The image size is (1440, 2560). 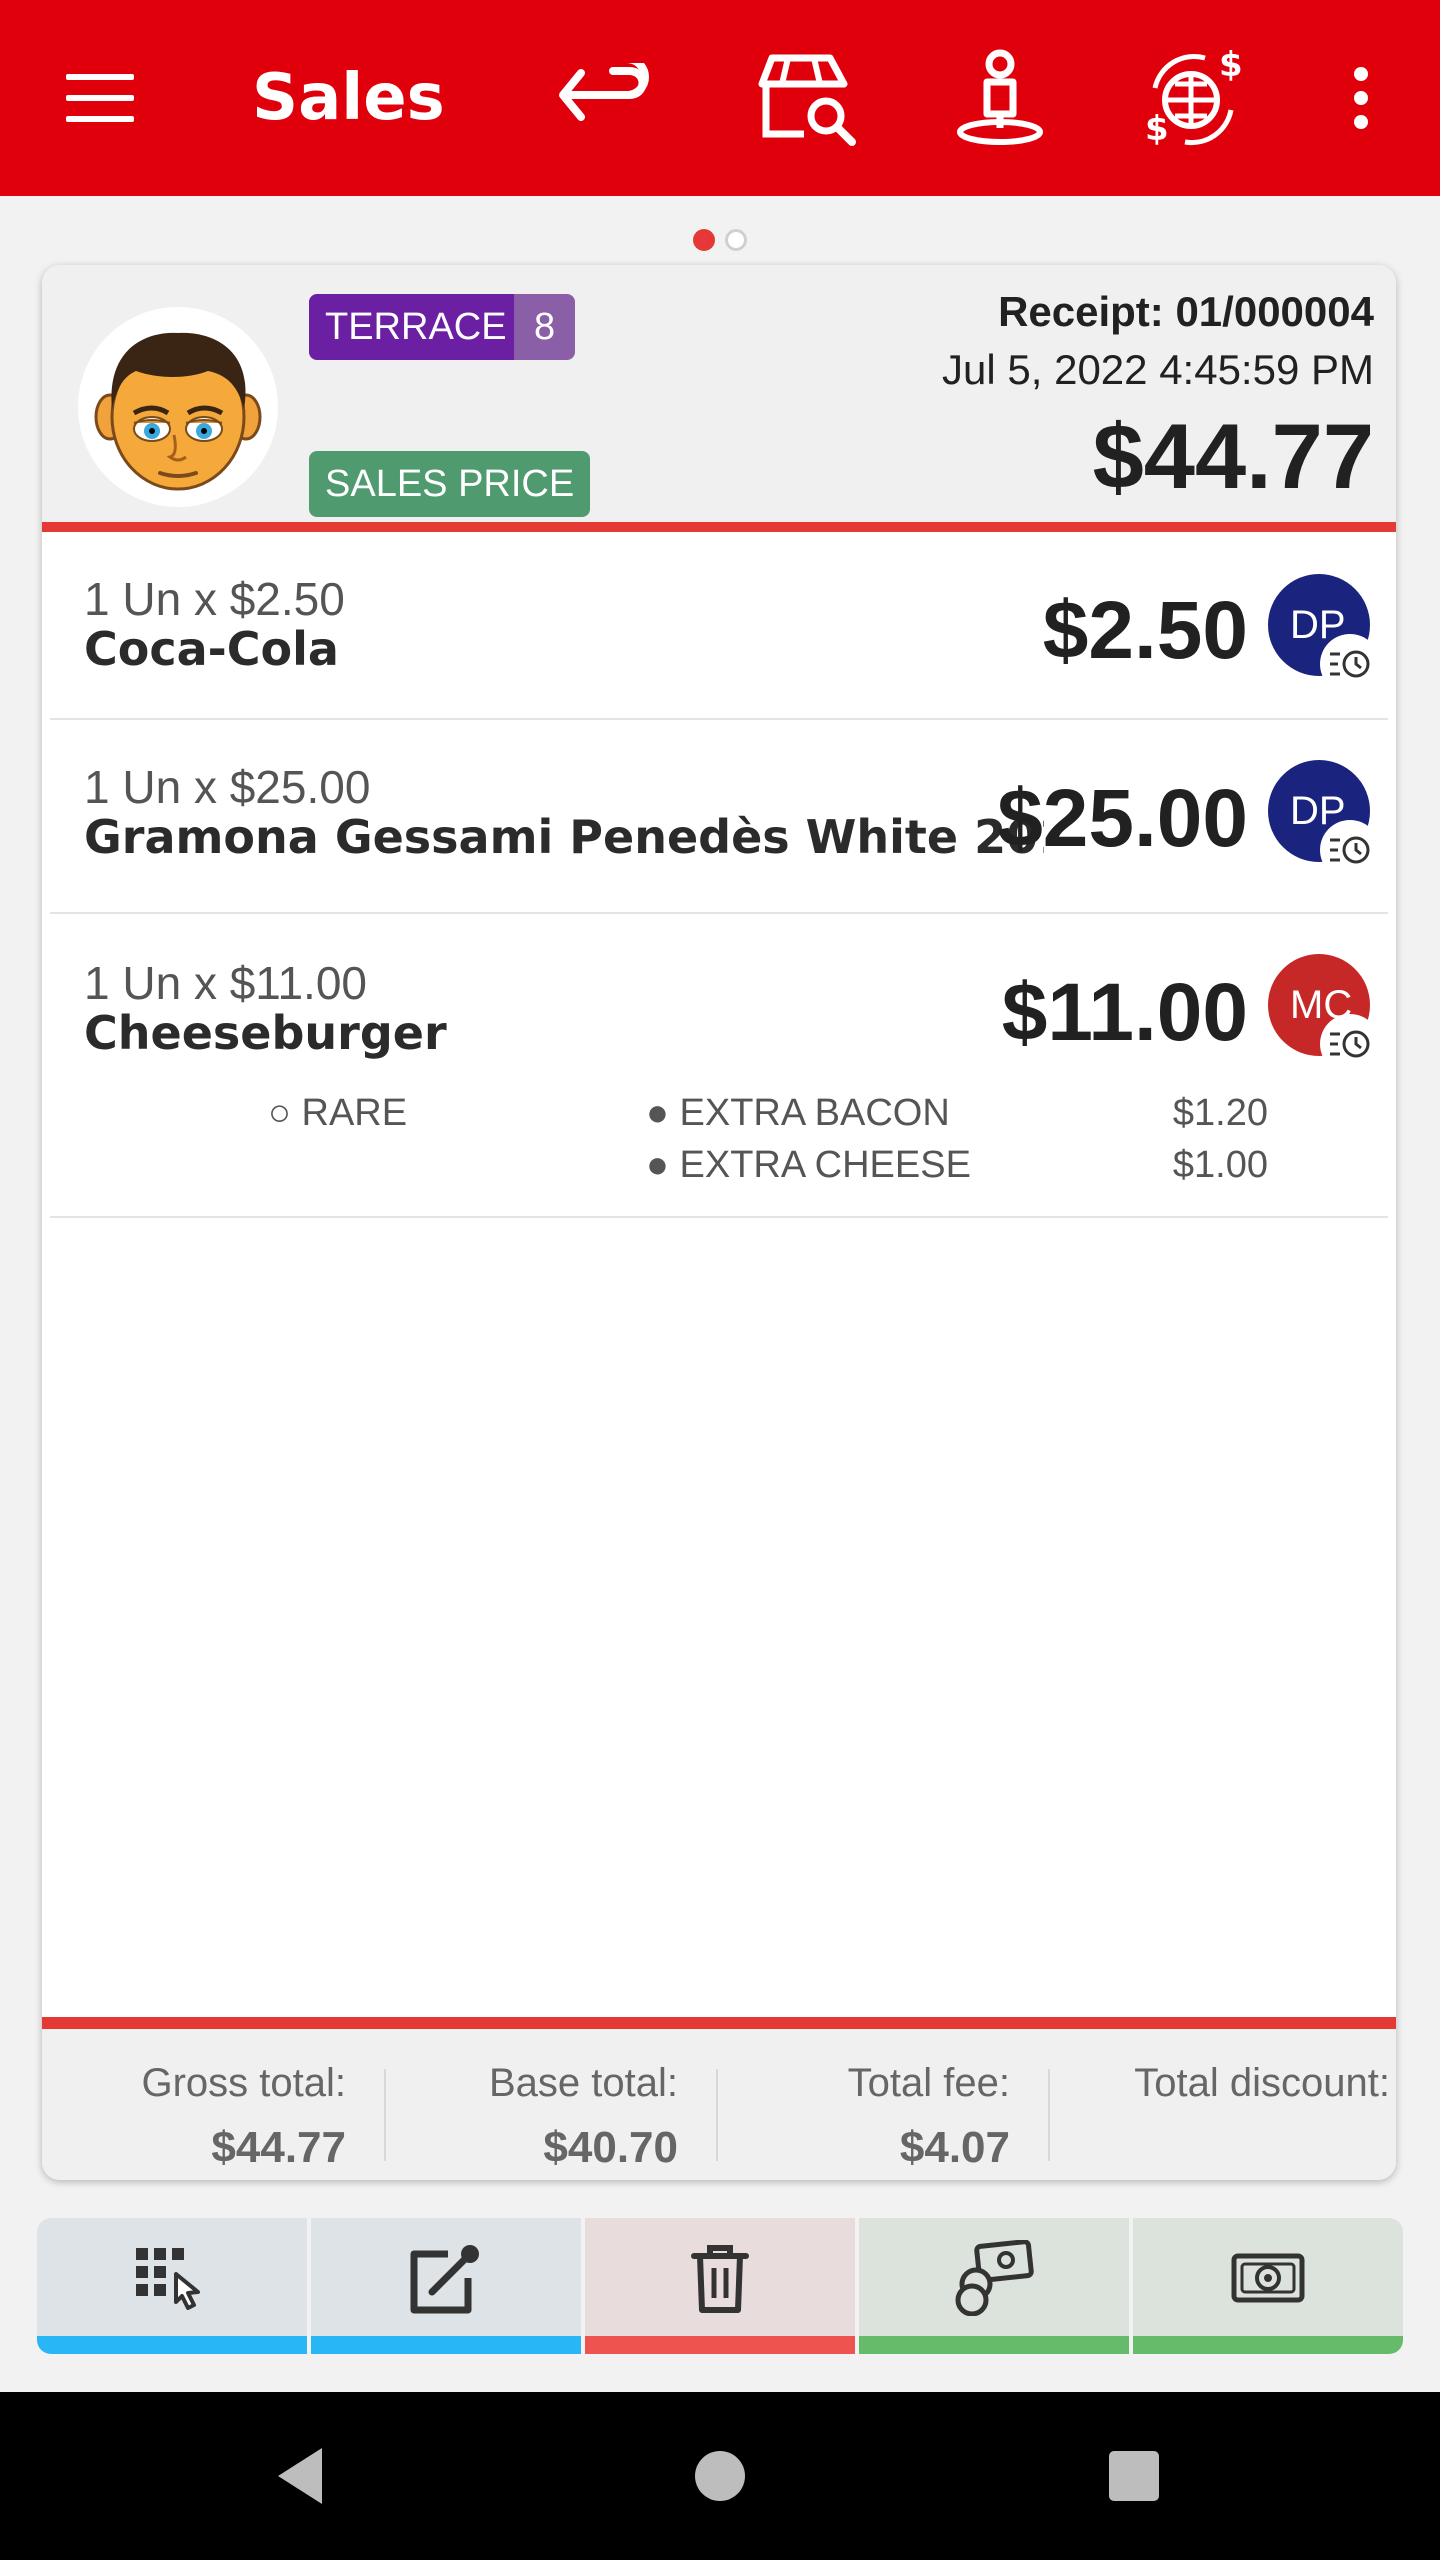 I want to click on base-total: Base total: $40.70, so click(x=541, y=2106).